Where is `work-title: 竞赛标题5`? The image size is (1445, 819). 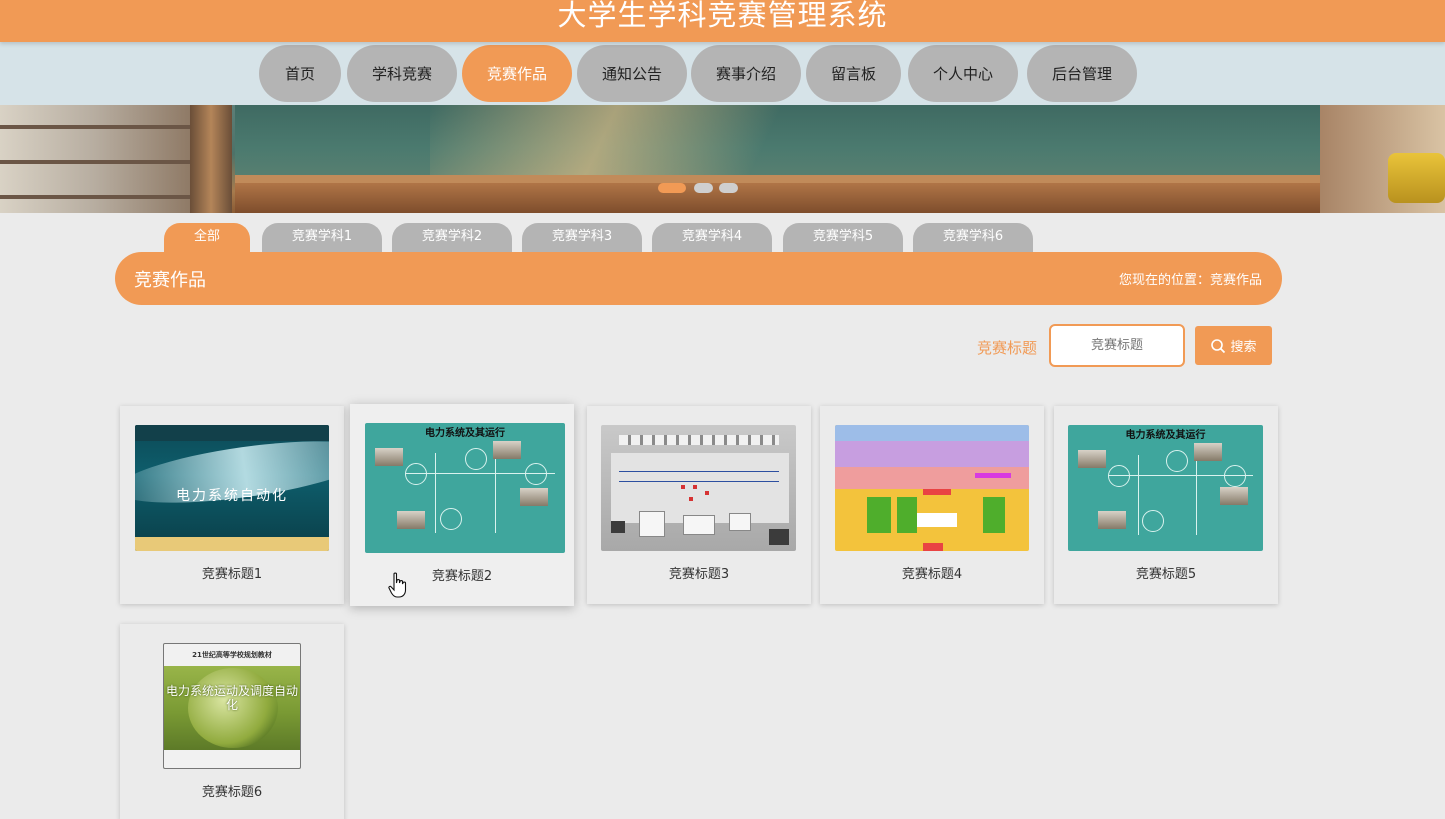 work-title: 竞赛标题5 is located at coordinates (1166, 572).